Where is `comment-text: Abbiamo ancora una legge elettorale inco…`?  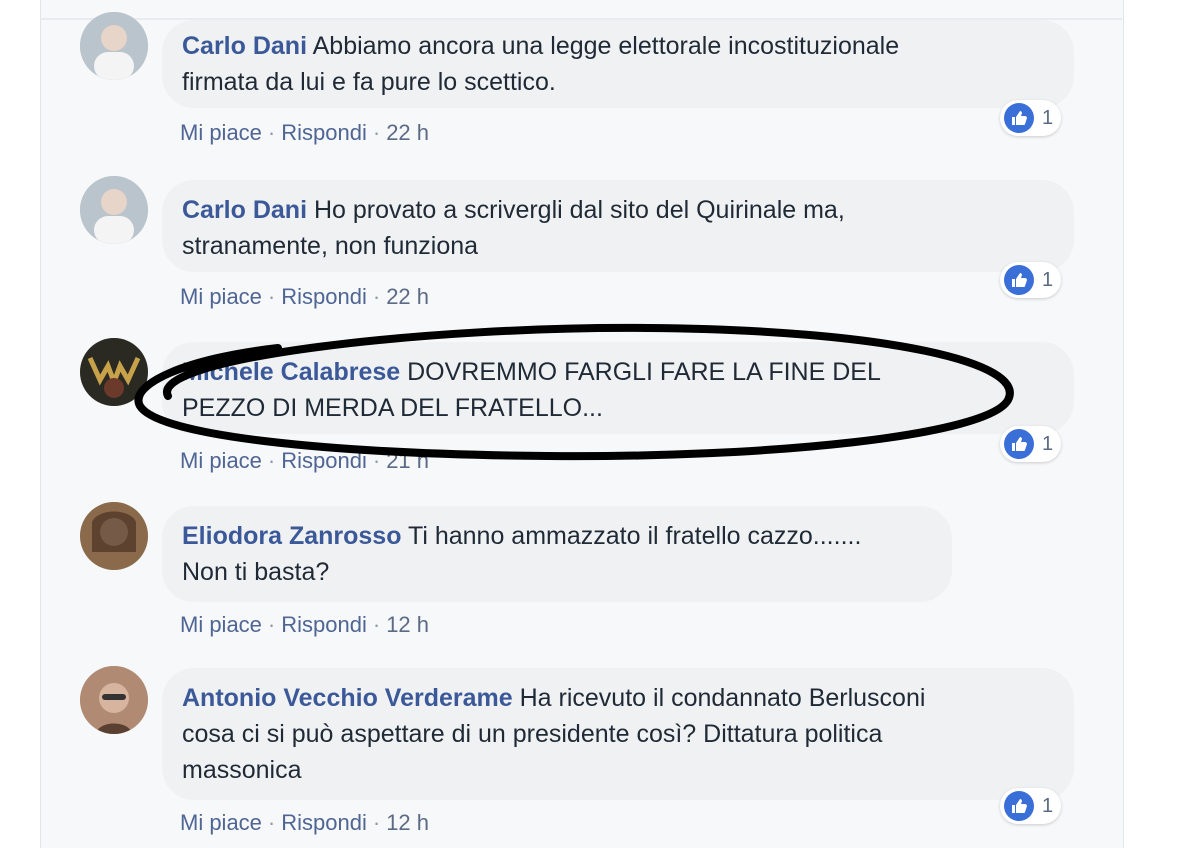
comment-text: Abbiamo ancora una legge elettorale inco… is located at coordinates (606, 46).